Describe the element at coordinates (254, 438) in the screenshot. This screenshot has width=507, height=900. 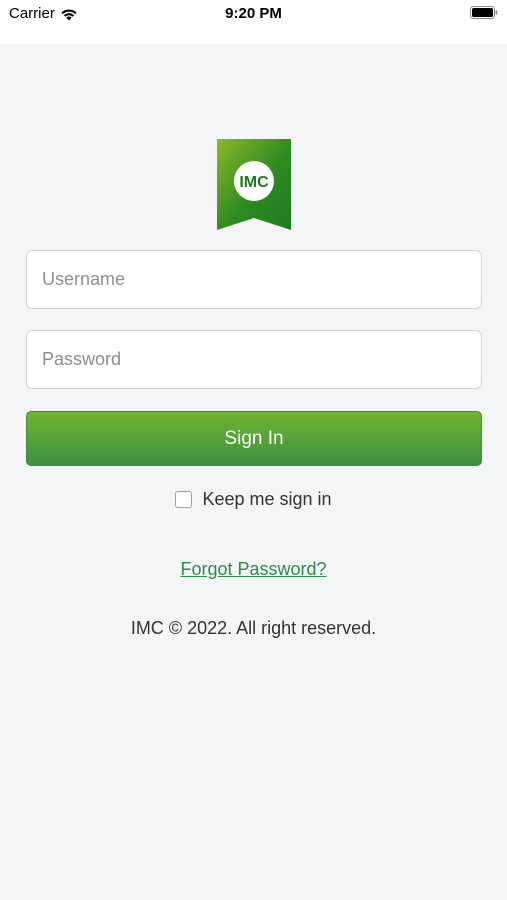
I see `sign-in-button: Sign In` at that location.